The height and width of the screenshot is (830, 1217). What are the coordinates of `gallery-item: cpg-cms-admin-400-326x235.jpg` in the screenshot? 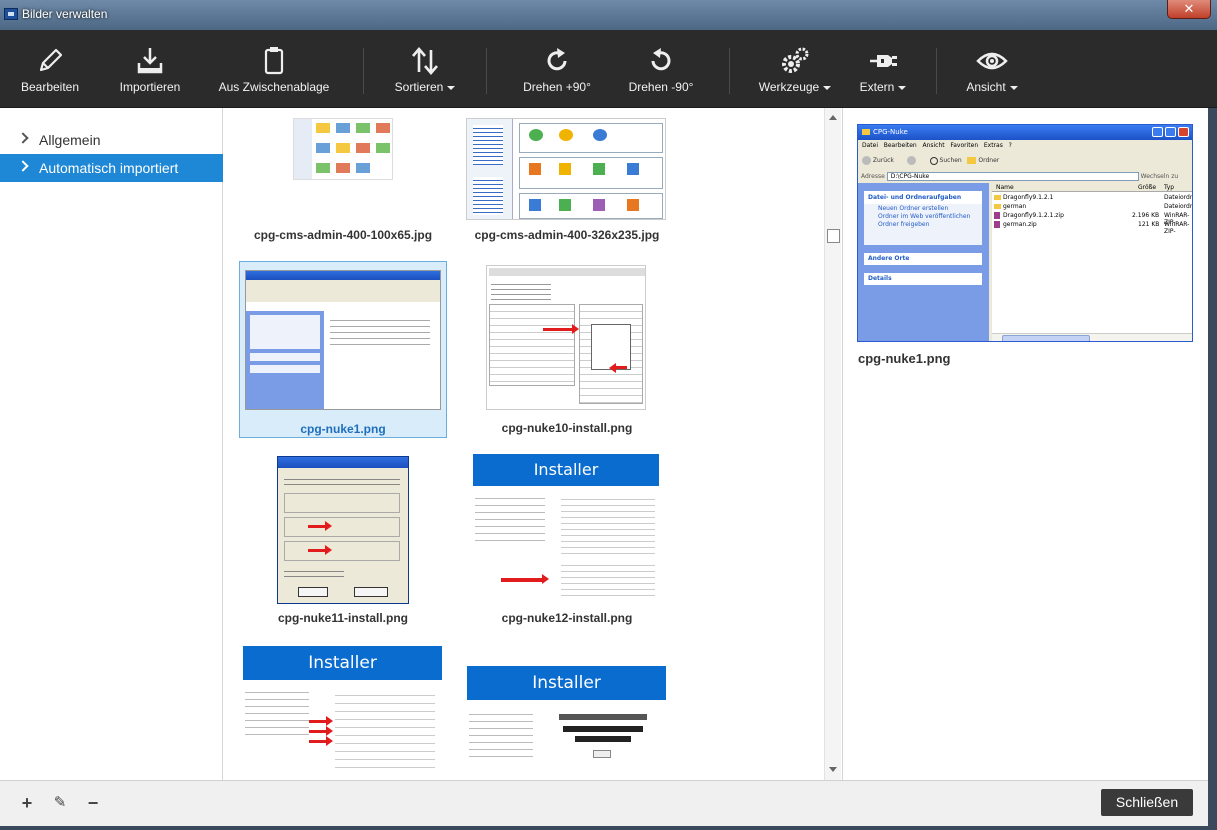 It's located at (567, 178).